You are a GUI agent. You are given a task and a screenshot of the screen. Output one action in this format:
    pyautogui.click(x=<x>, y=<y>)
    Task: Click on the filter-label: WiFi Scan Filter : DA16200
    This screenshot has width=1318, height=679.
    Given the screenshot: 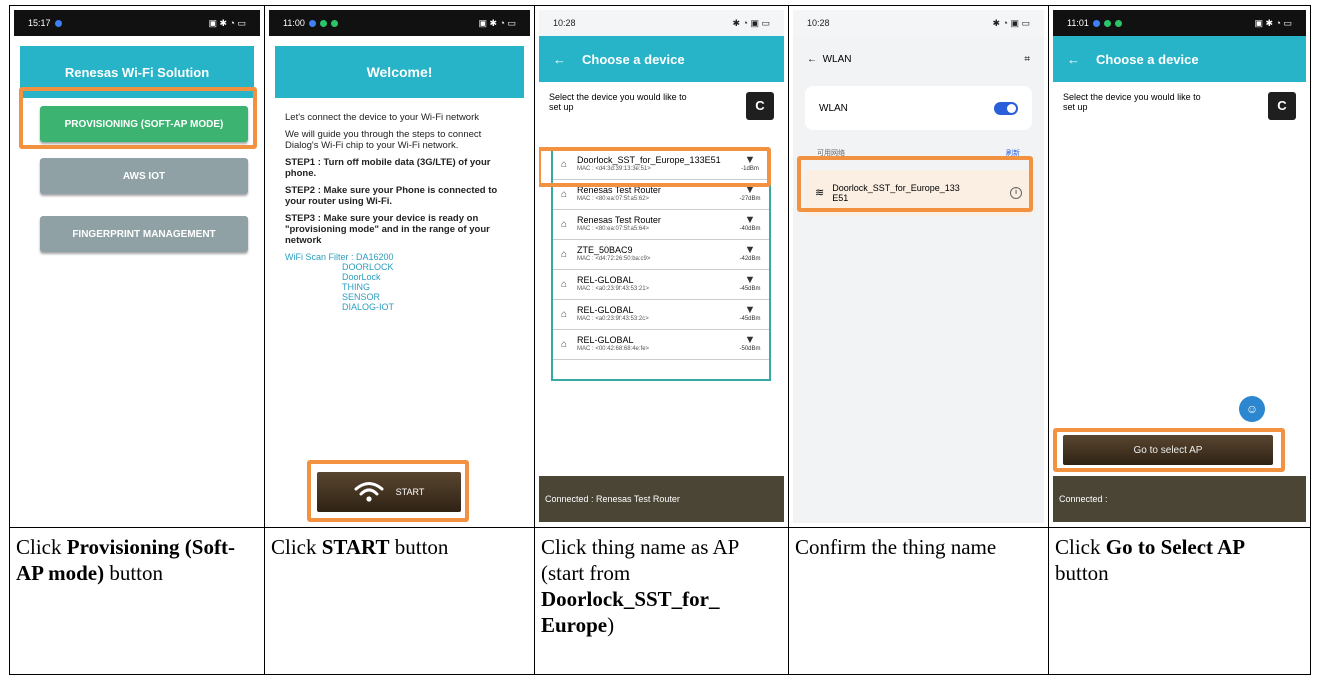 What is the action you would take?
    pyautogui.click(x=339, y=257)
    